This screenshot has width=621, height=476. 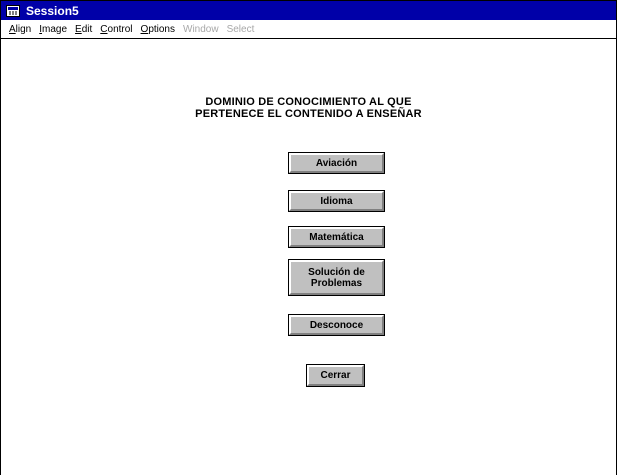 What do you see at coordinates (308, 10) in the screenshot?
I see `title-bar: Session5` at bounding box center [308, 10].